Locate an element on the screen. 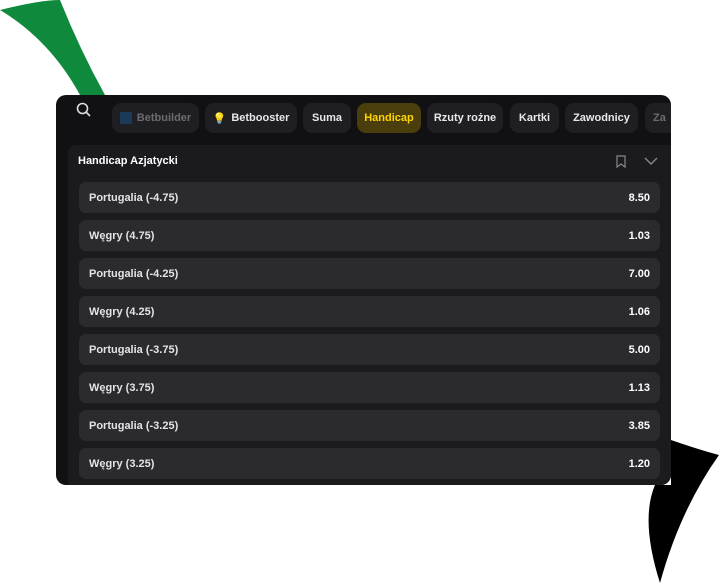 The height and width of the screenshot is (583, 719). odds-row: Portugalia (-4.75) 8.50 is located at coordinates (369, 197).